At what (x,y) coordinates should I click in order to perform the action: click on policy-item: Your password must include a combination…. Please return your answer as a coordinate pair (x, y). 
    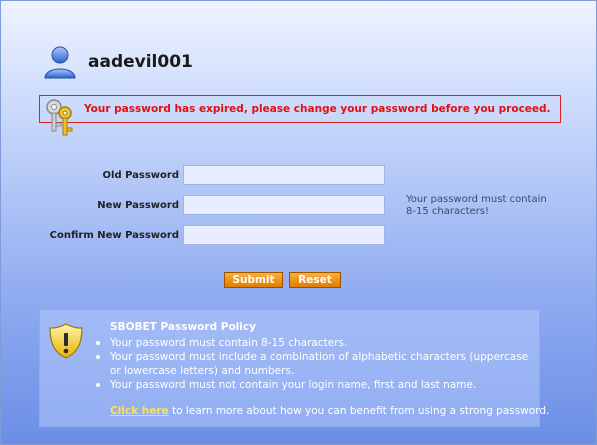
    Looking at the image, I should click on (316, 364).